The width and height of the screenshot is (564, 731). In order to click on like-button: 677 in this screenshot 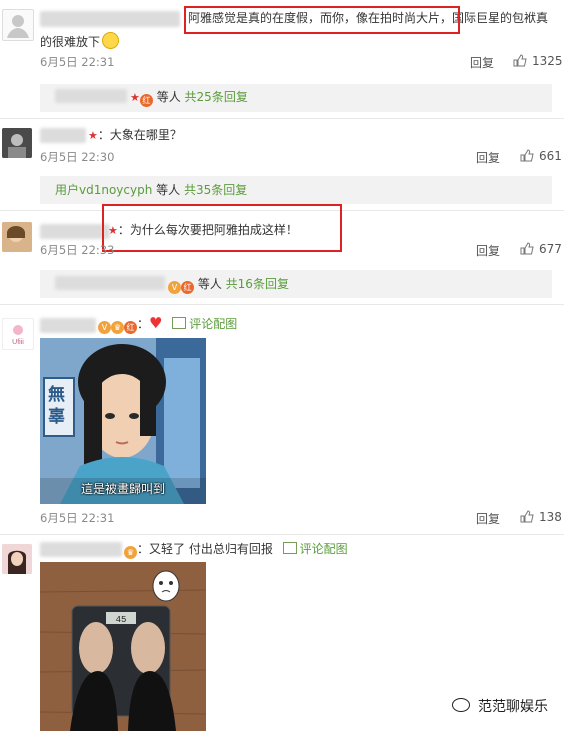, I will do `click(541, 249)`.